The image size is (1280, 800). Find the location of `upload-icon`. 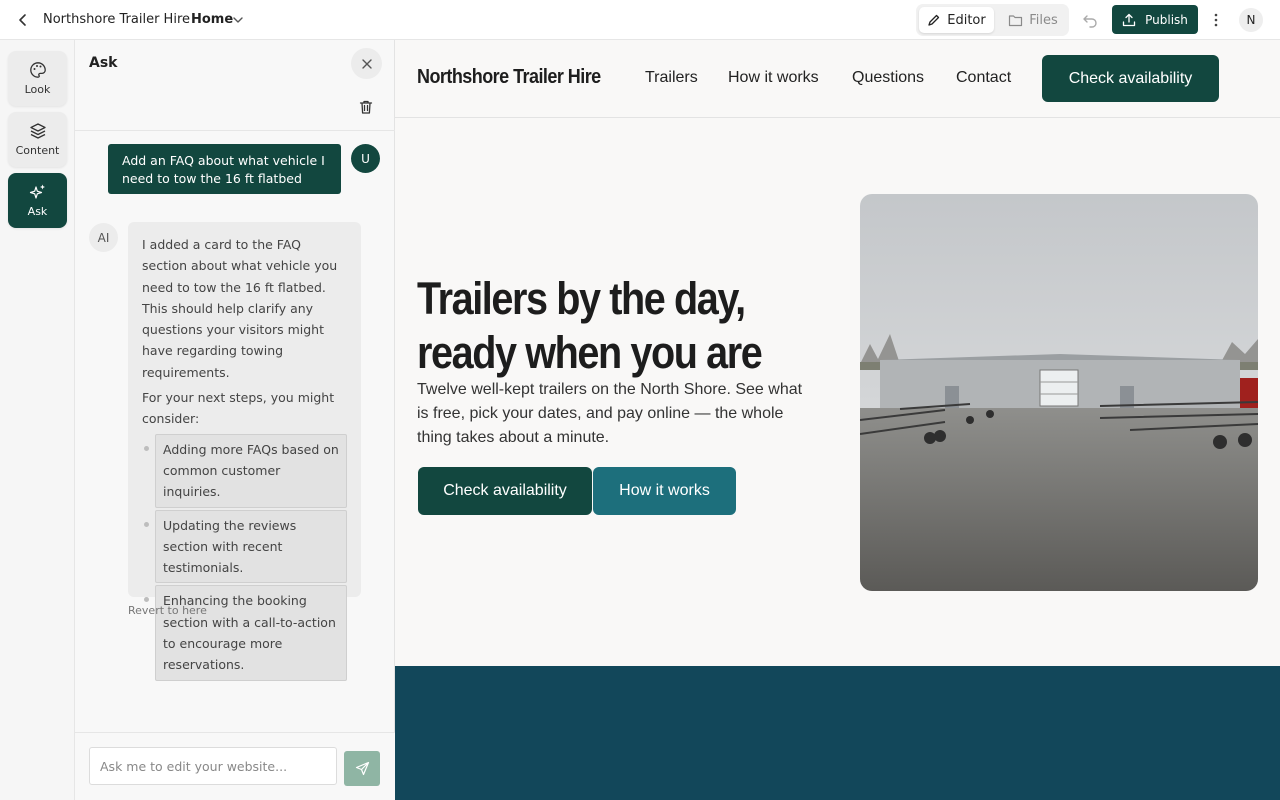

upload-icon is located at coordinates (1129, 19).